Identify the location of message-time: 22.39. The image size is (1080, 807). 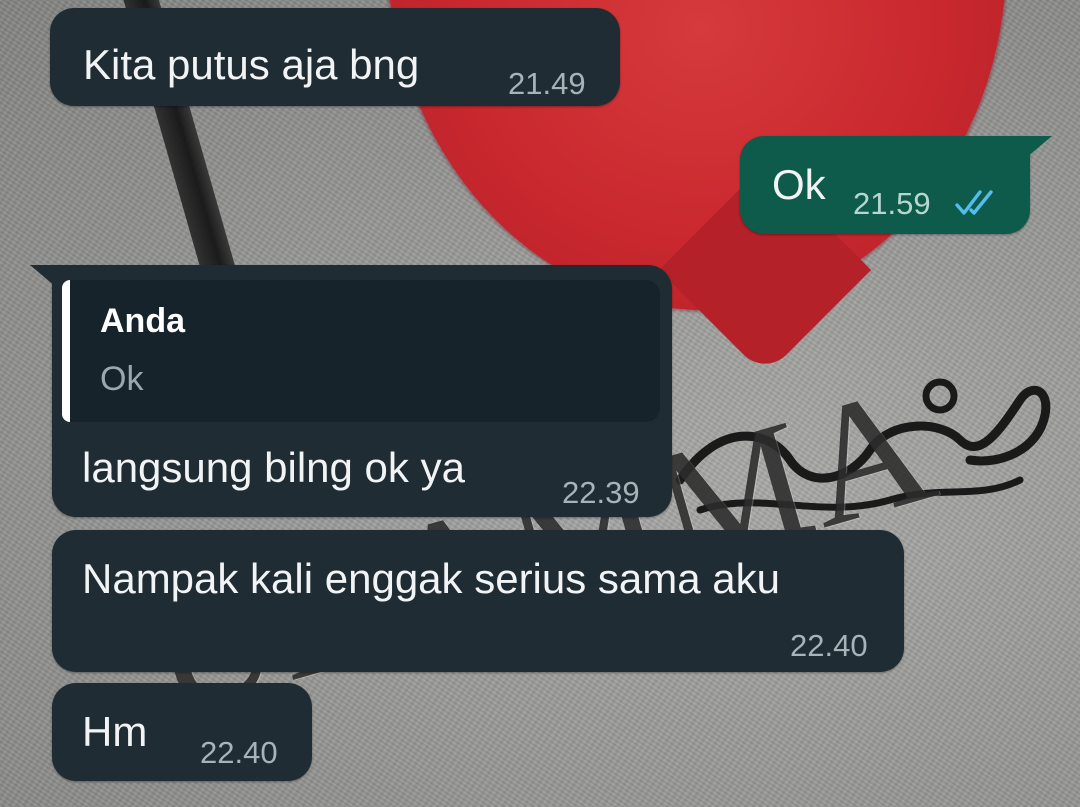
(601, 492).